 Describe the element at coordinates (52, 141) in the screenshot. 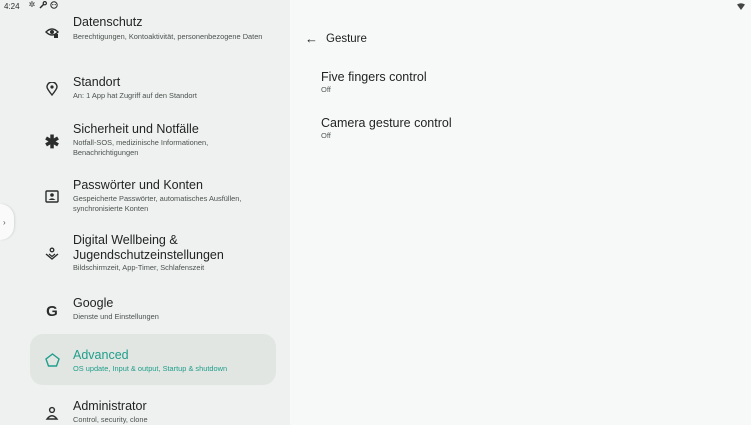

I see `emergency-icon: ✱` at that location.